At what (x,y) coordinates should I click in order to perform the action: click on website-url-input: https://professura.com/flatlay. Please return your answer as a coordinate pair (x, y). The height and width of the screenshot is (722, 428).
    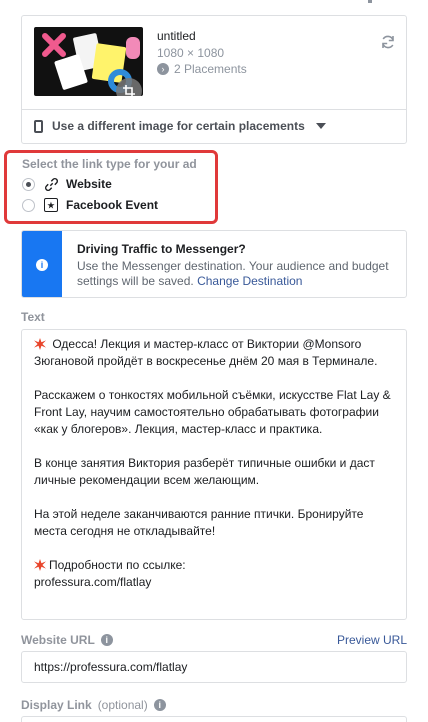
    Looking at the image, I should click on (214, 667).